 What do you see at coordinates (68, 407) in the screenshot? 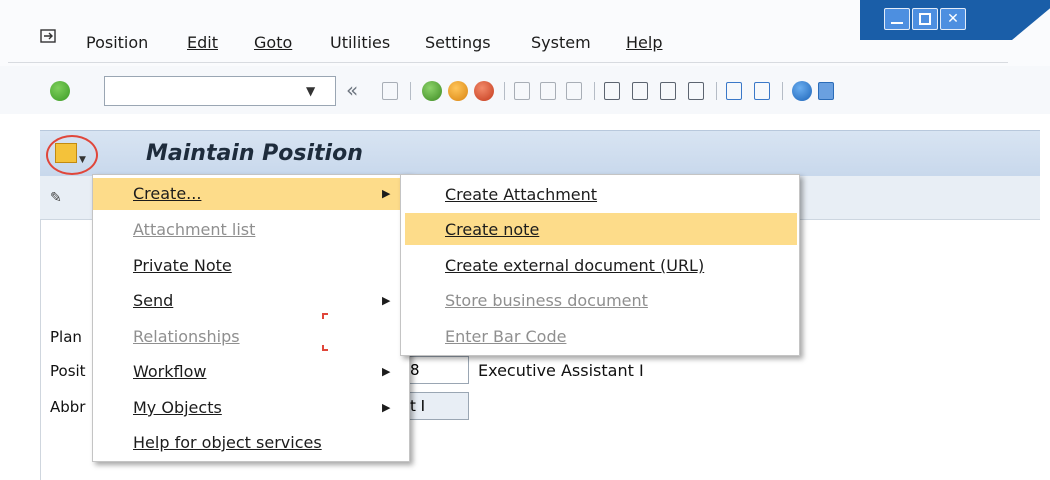
I see `abbreviation-label: Abbr` at bounding box center [68, 407].